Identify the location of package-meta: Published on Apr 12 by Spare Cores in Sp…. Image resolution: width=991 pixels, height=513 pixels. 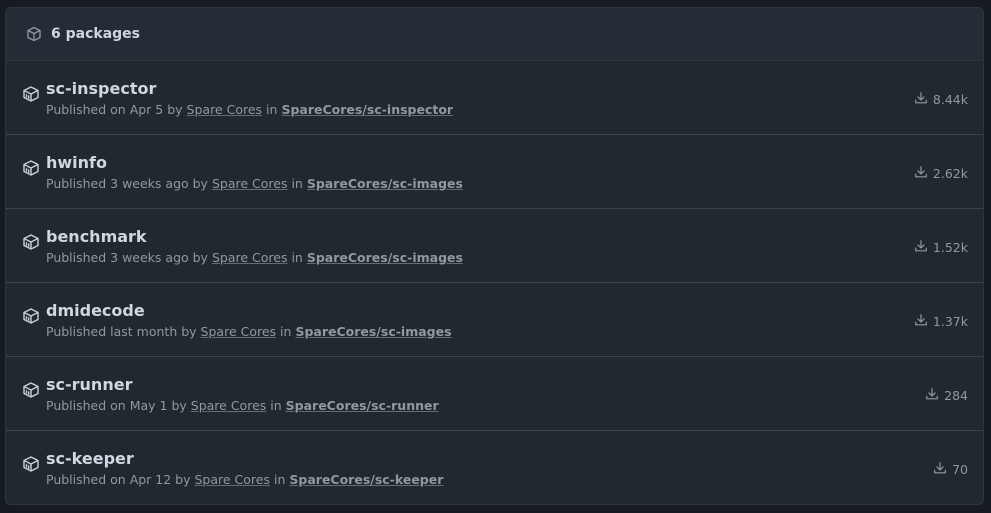
(244, 479).